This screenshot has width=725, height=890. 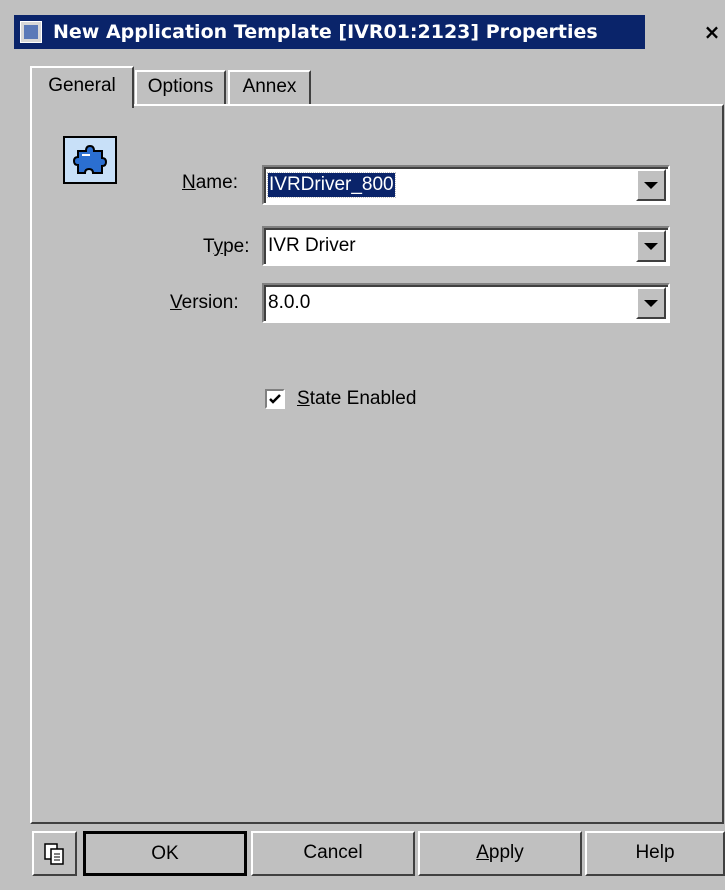 I want to click on apply-mnemonic: A, so click(x=482, y=852).